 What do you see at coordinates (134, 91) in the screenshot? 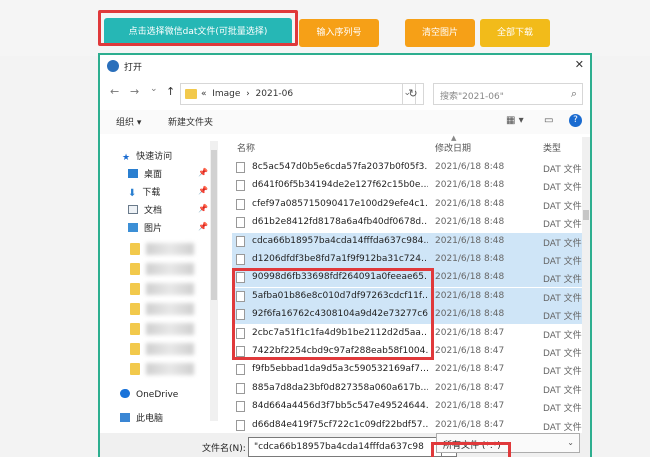
I see `forward-arrow-icon: →` at bounding box center [134, 91].